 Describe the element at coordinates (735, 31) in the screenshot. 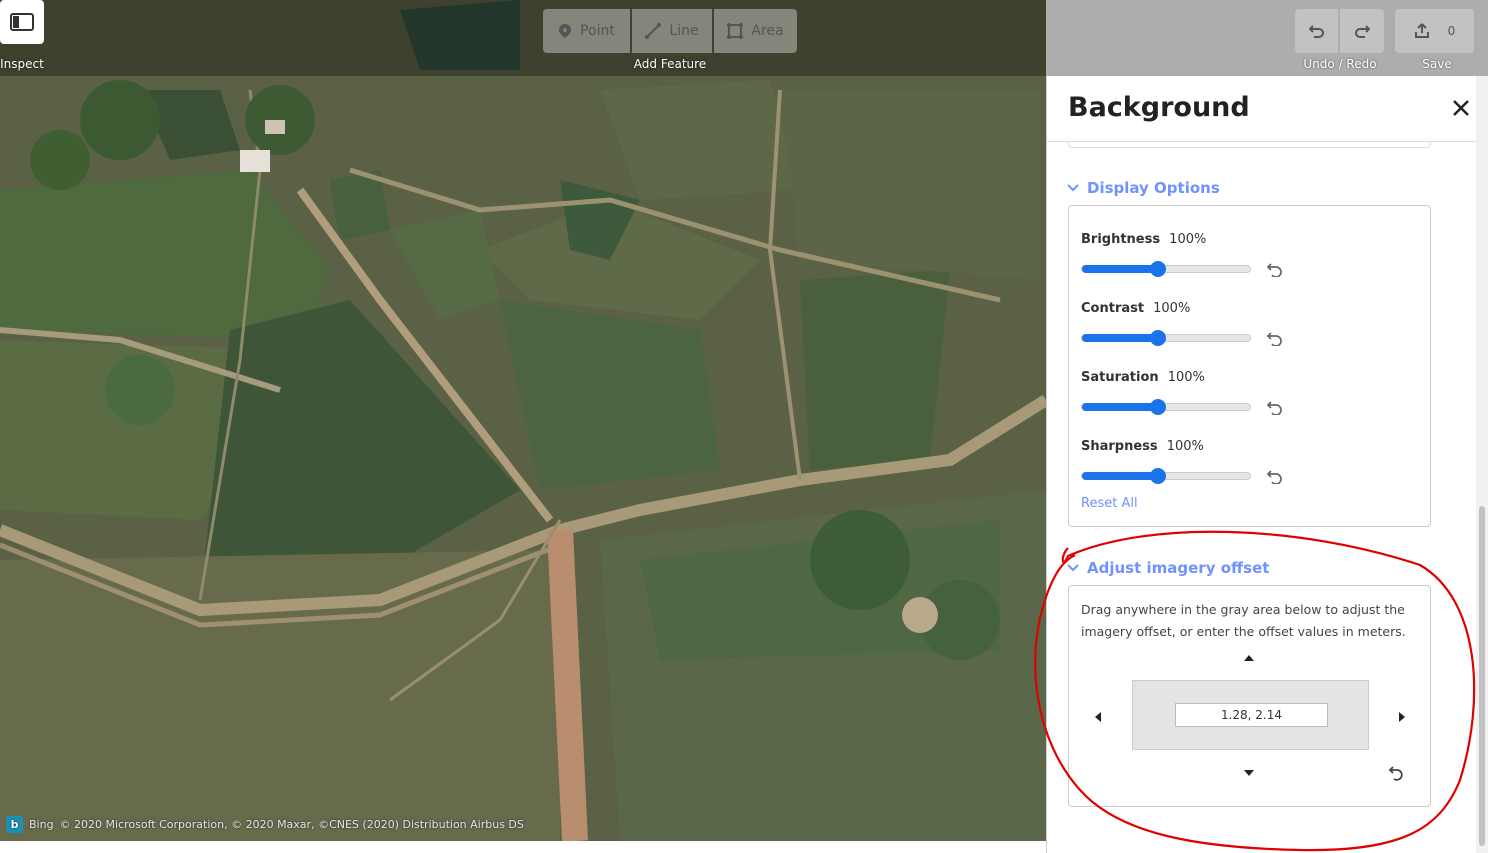

I see `area-icon` at that location.